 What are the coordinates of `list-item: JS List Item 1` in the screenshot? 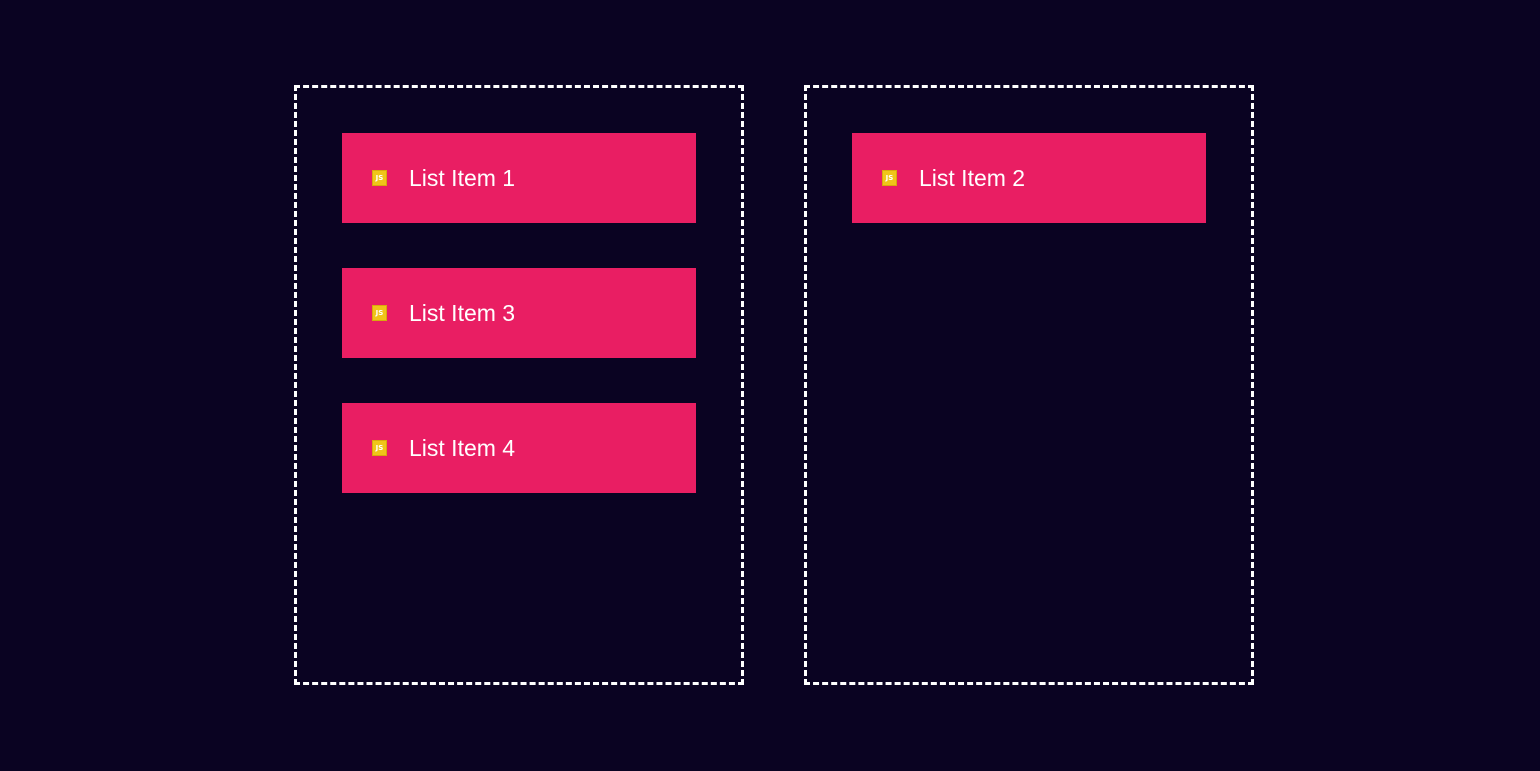 It's located at (519, 178).